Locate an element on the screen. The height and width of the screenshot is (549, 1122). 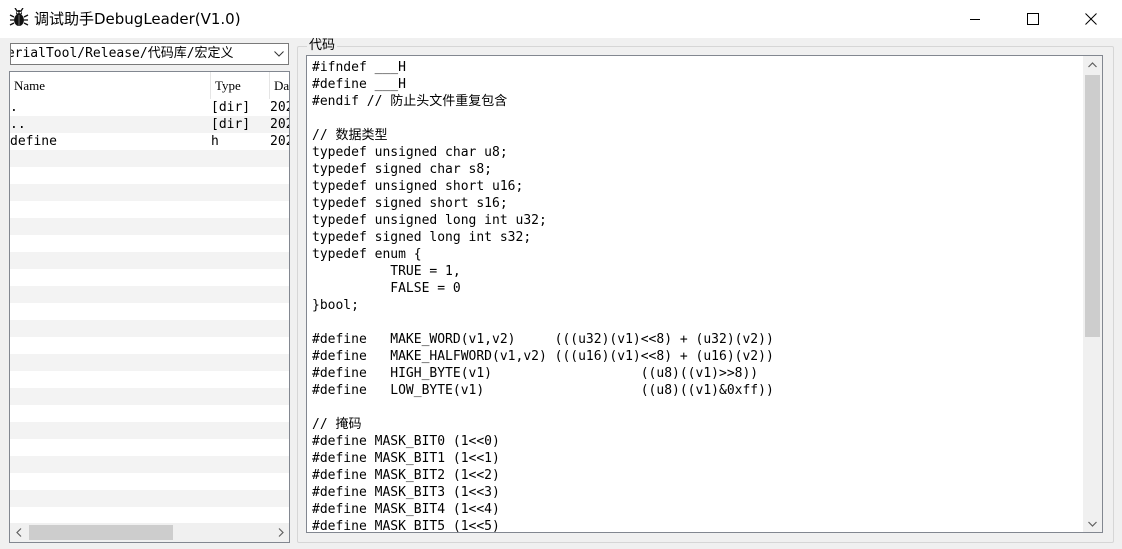
vertical-scroll-thumb is located at coordinates (1092, 206).